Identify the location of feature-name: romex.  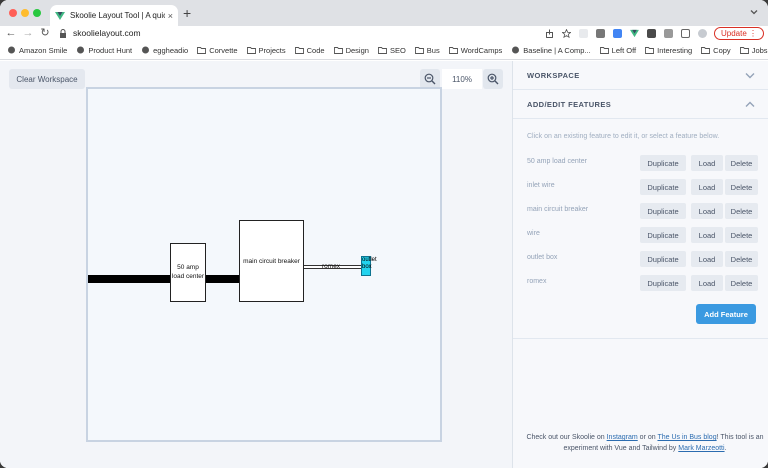
(536, 281).